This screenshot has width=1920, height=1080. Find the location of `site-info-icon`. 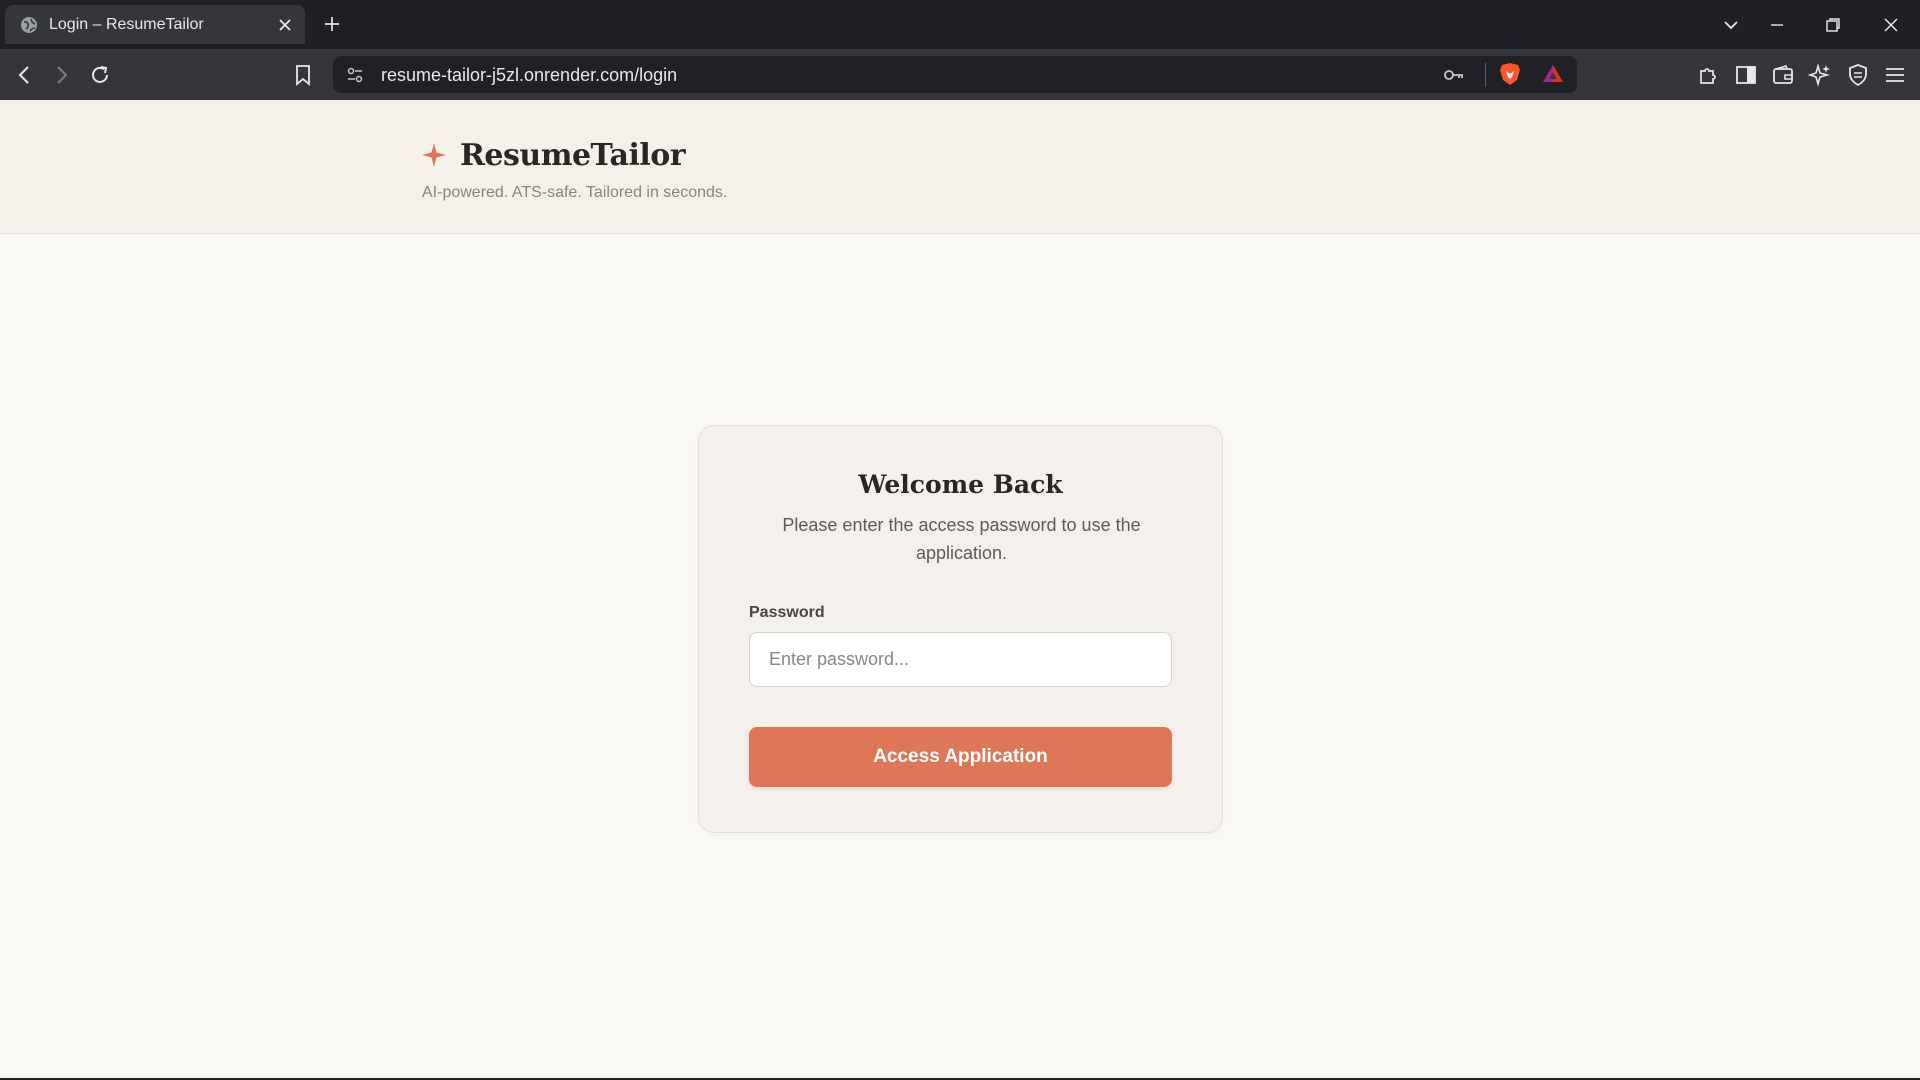

site-info-icon is located at coordinates (355, 75).